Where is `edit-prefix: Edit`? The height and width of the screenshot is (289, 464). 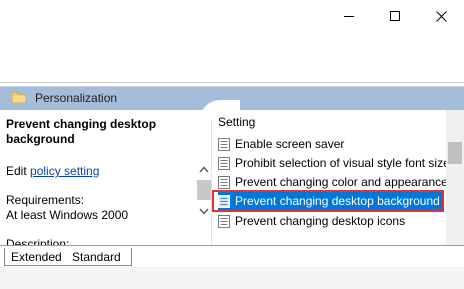
edit-prefix: Edit is located at coordinates (16, 171).